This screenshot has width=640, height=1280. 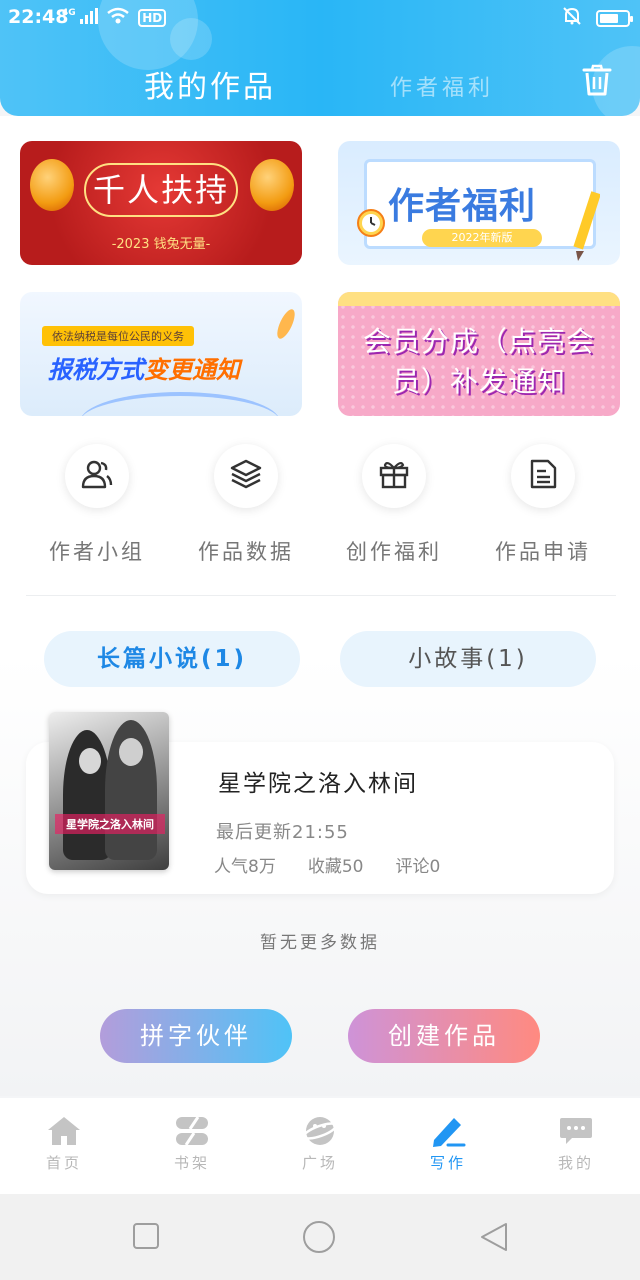 I want to click on banner-author-benefits: 作者福利 2022年新版, so click(x=479, y=203).